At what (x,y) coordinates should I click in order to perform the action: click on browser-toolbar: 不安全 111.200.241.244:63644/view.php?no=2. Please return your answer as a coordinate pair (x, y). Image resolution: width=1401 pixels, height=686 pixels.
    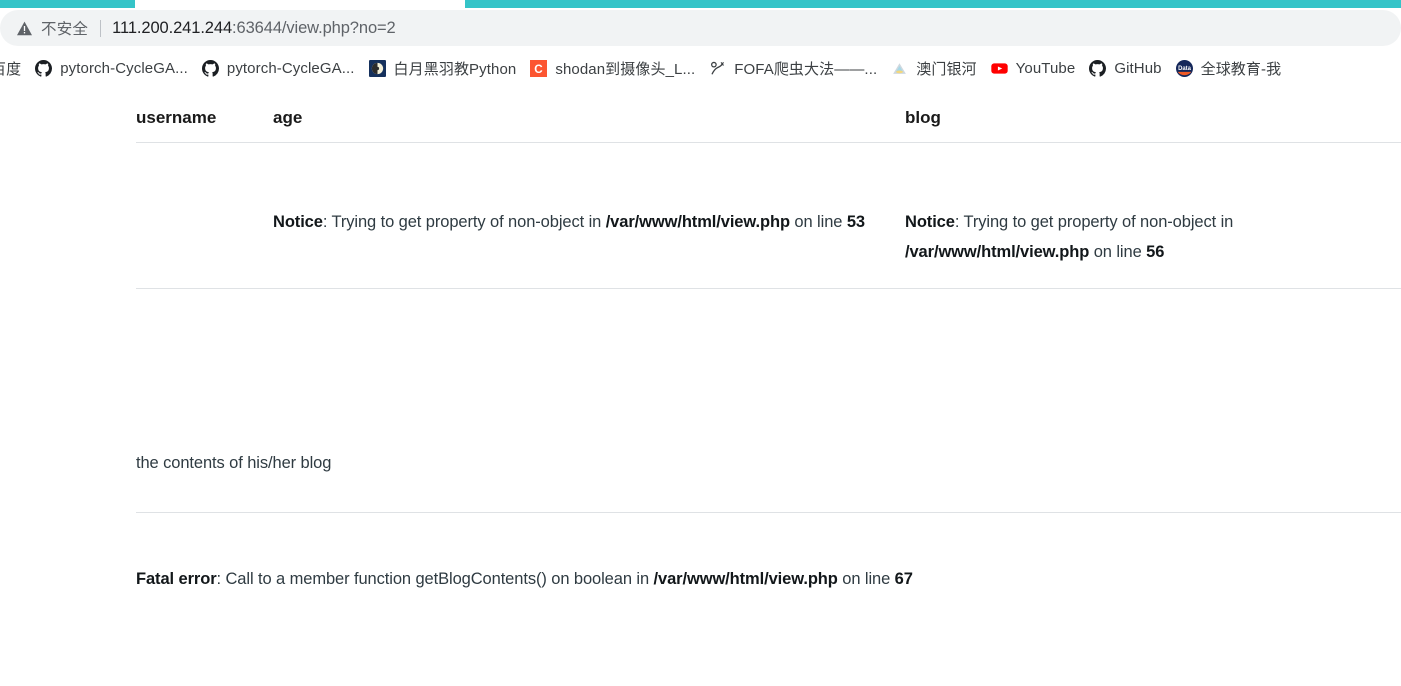
    Looking at the image, I should click on (700, 28).